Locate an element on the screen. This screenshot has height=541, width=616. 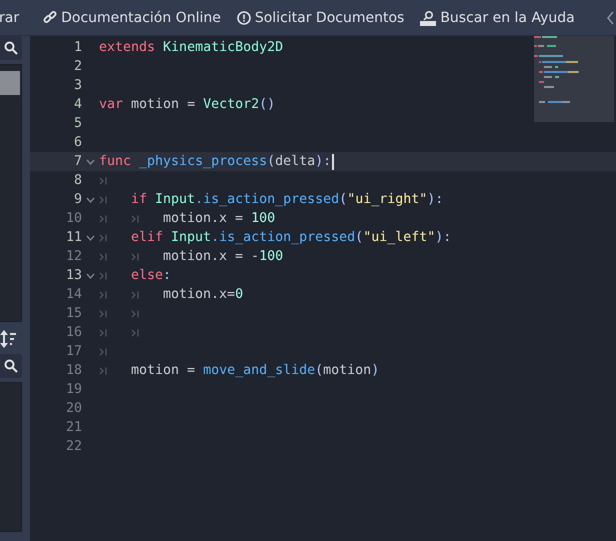
chevron-left-icon is located at coordinates (610, 17).